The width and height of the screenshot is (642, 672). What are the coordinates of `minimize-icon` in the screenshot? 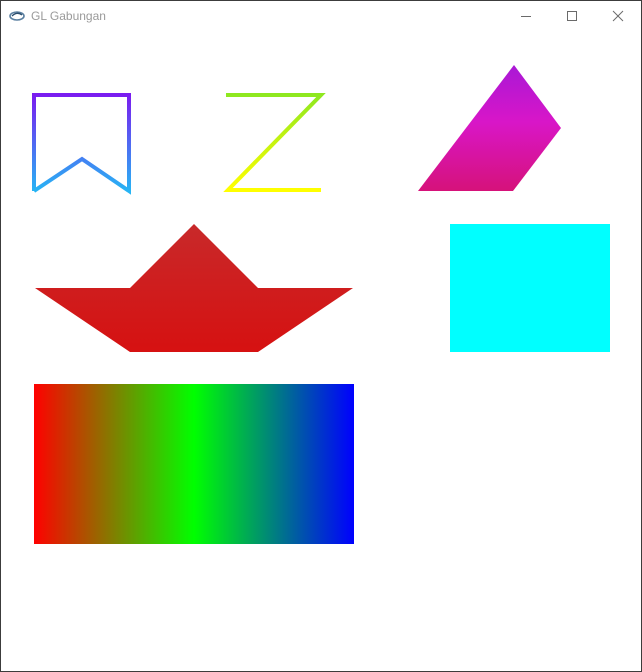 It's located at (526, 16).